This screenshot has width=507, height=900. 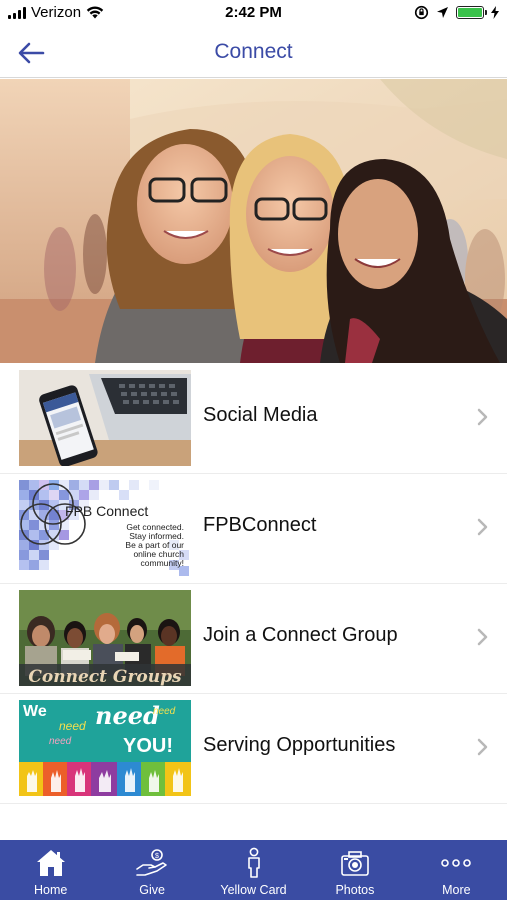 What do you see at coordinates (355, 863) in the screenshot?
I see `camera-icon` at bounding box center [355, 863].